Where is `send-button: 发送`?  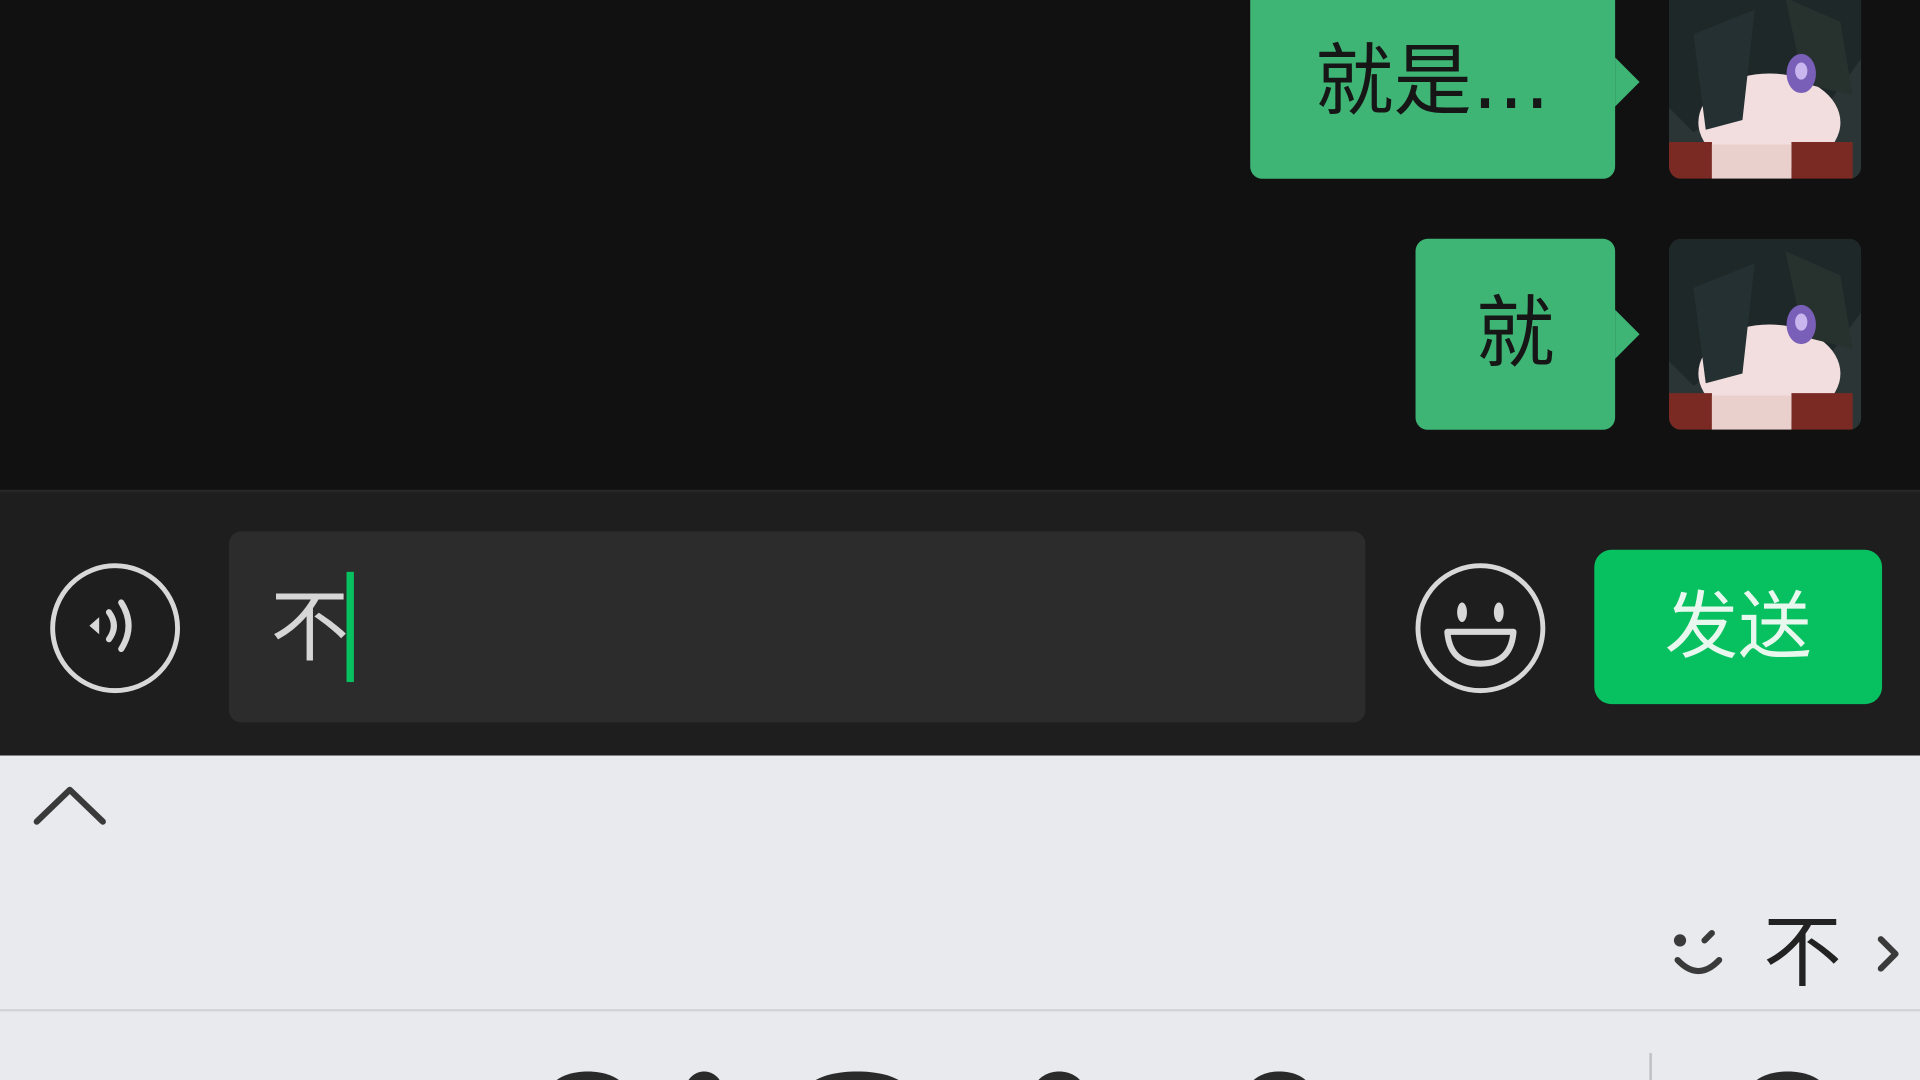 send-button: 发送 is located at coordinates (1738, 627).